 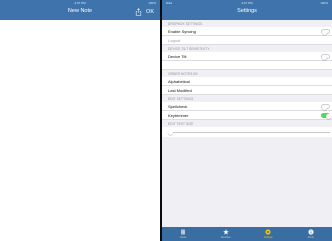 I want to click on settings-navbar: iPad 4:07 PM 100% Settings, so click(x=247, y=10).